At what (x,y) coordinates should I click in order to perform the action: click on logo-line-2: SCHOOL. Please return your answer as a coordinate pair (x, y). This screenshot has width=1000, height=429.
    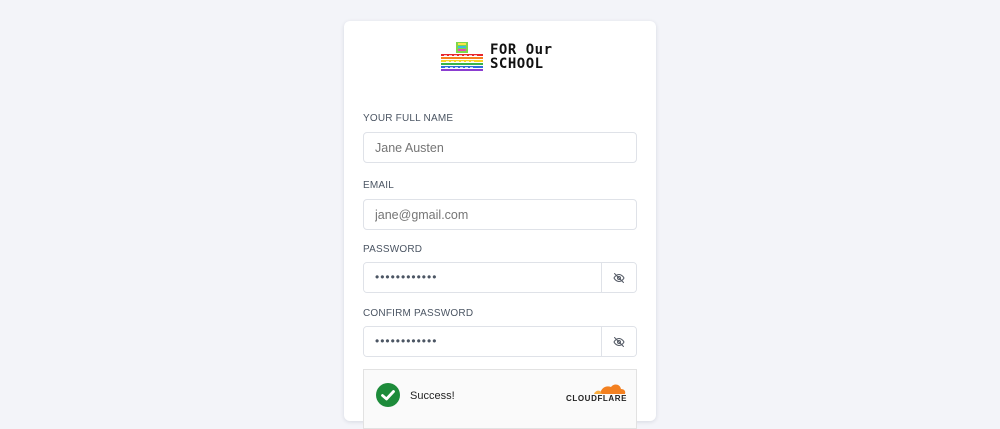
    Looking at the image, I should click on (517, 64).